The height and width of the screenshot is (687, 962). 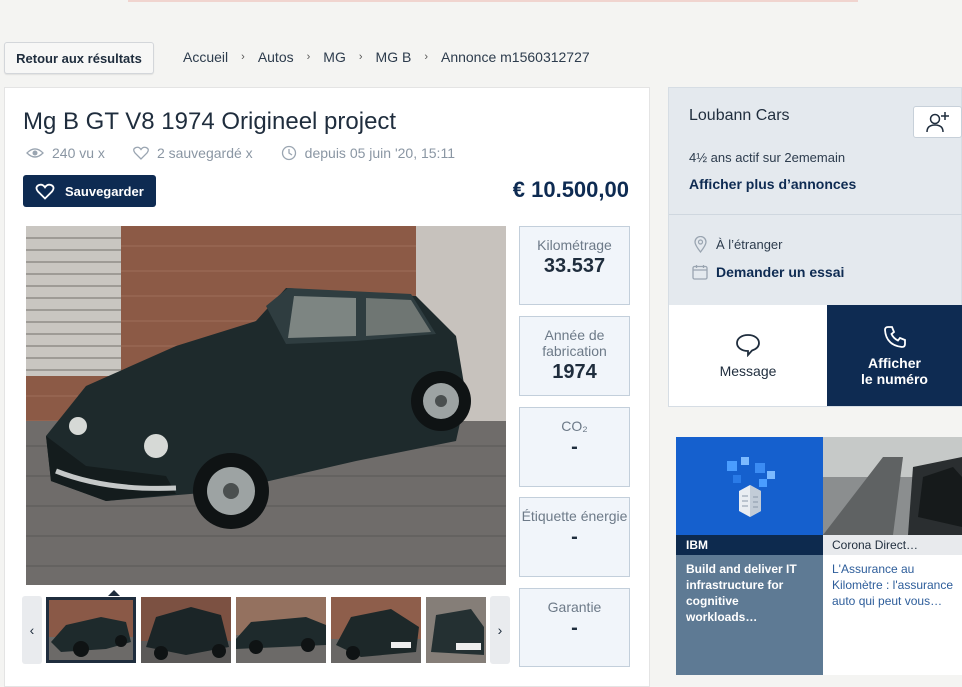 What do you see at coordinates (79, 58) in the screenshot?
I see `back-to-results-button: Retour aux résultats` at bounding box center [79, 58].